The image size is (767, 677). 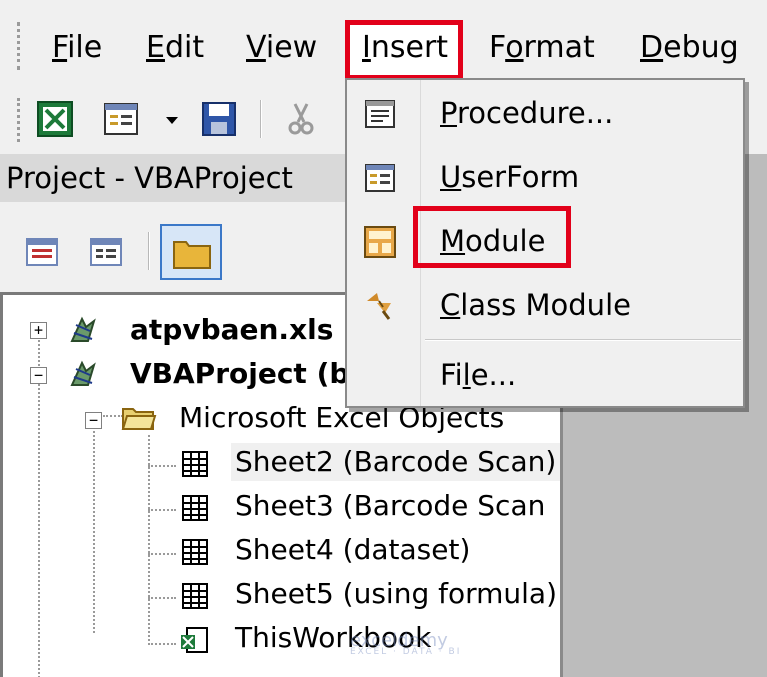 What do you see at coordinates (380, 306) in the screenshot?
I see `class-module-icon` at bounding box center [380, 306].